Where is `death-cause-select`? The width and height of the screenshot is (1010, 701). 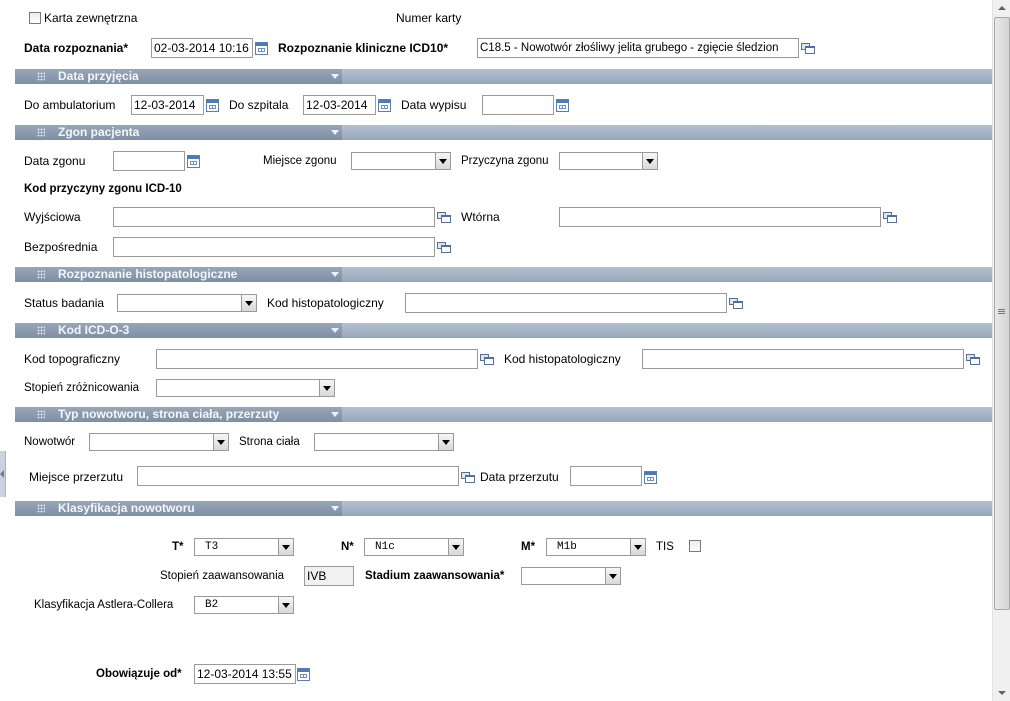
death-cause-select is located at coordinates (608, 161).